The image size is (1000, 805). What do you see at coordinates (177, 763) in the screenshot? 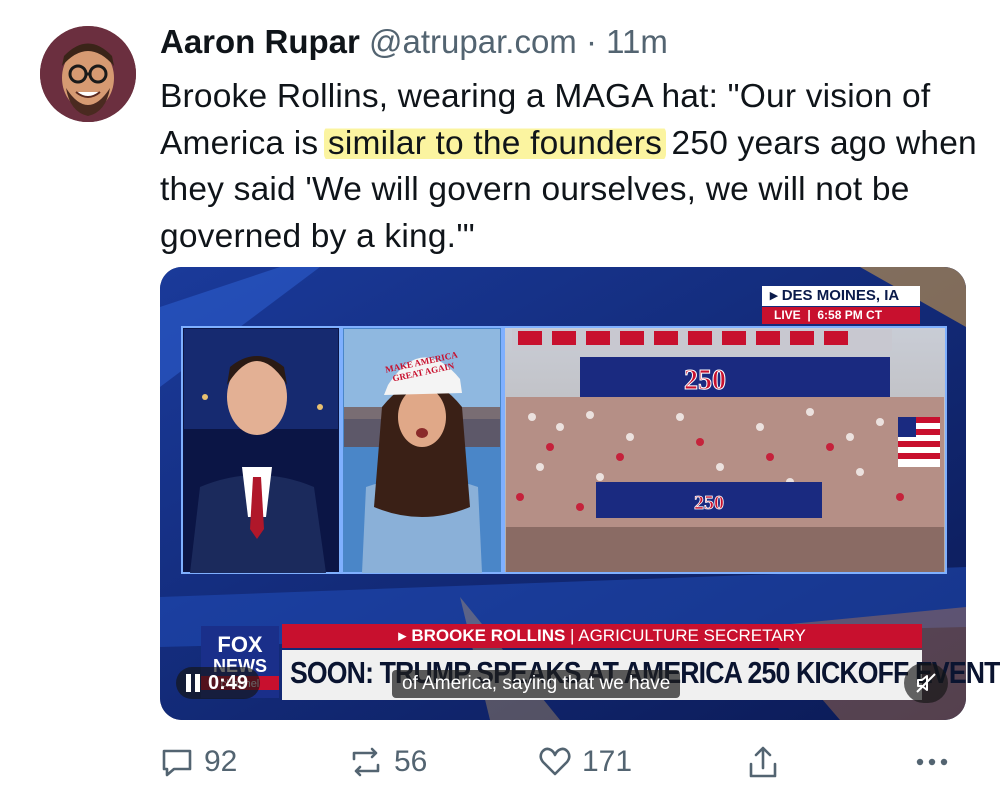
I see `reply-icon` at bounding box center [177, 763].